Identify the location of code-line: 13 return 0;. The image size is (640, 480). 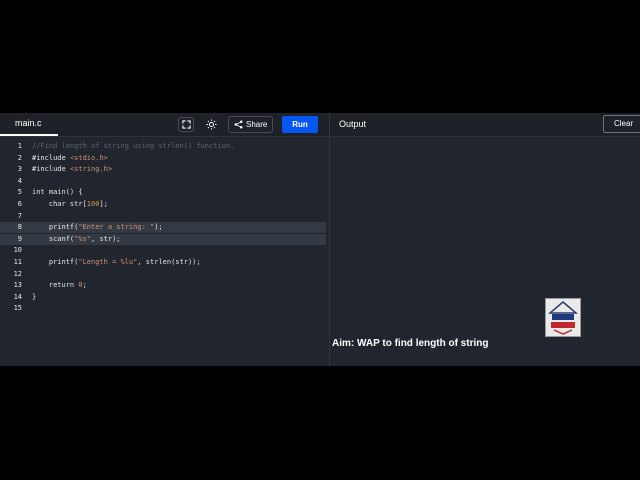
(164, 285).